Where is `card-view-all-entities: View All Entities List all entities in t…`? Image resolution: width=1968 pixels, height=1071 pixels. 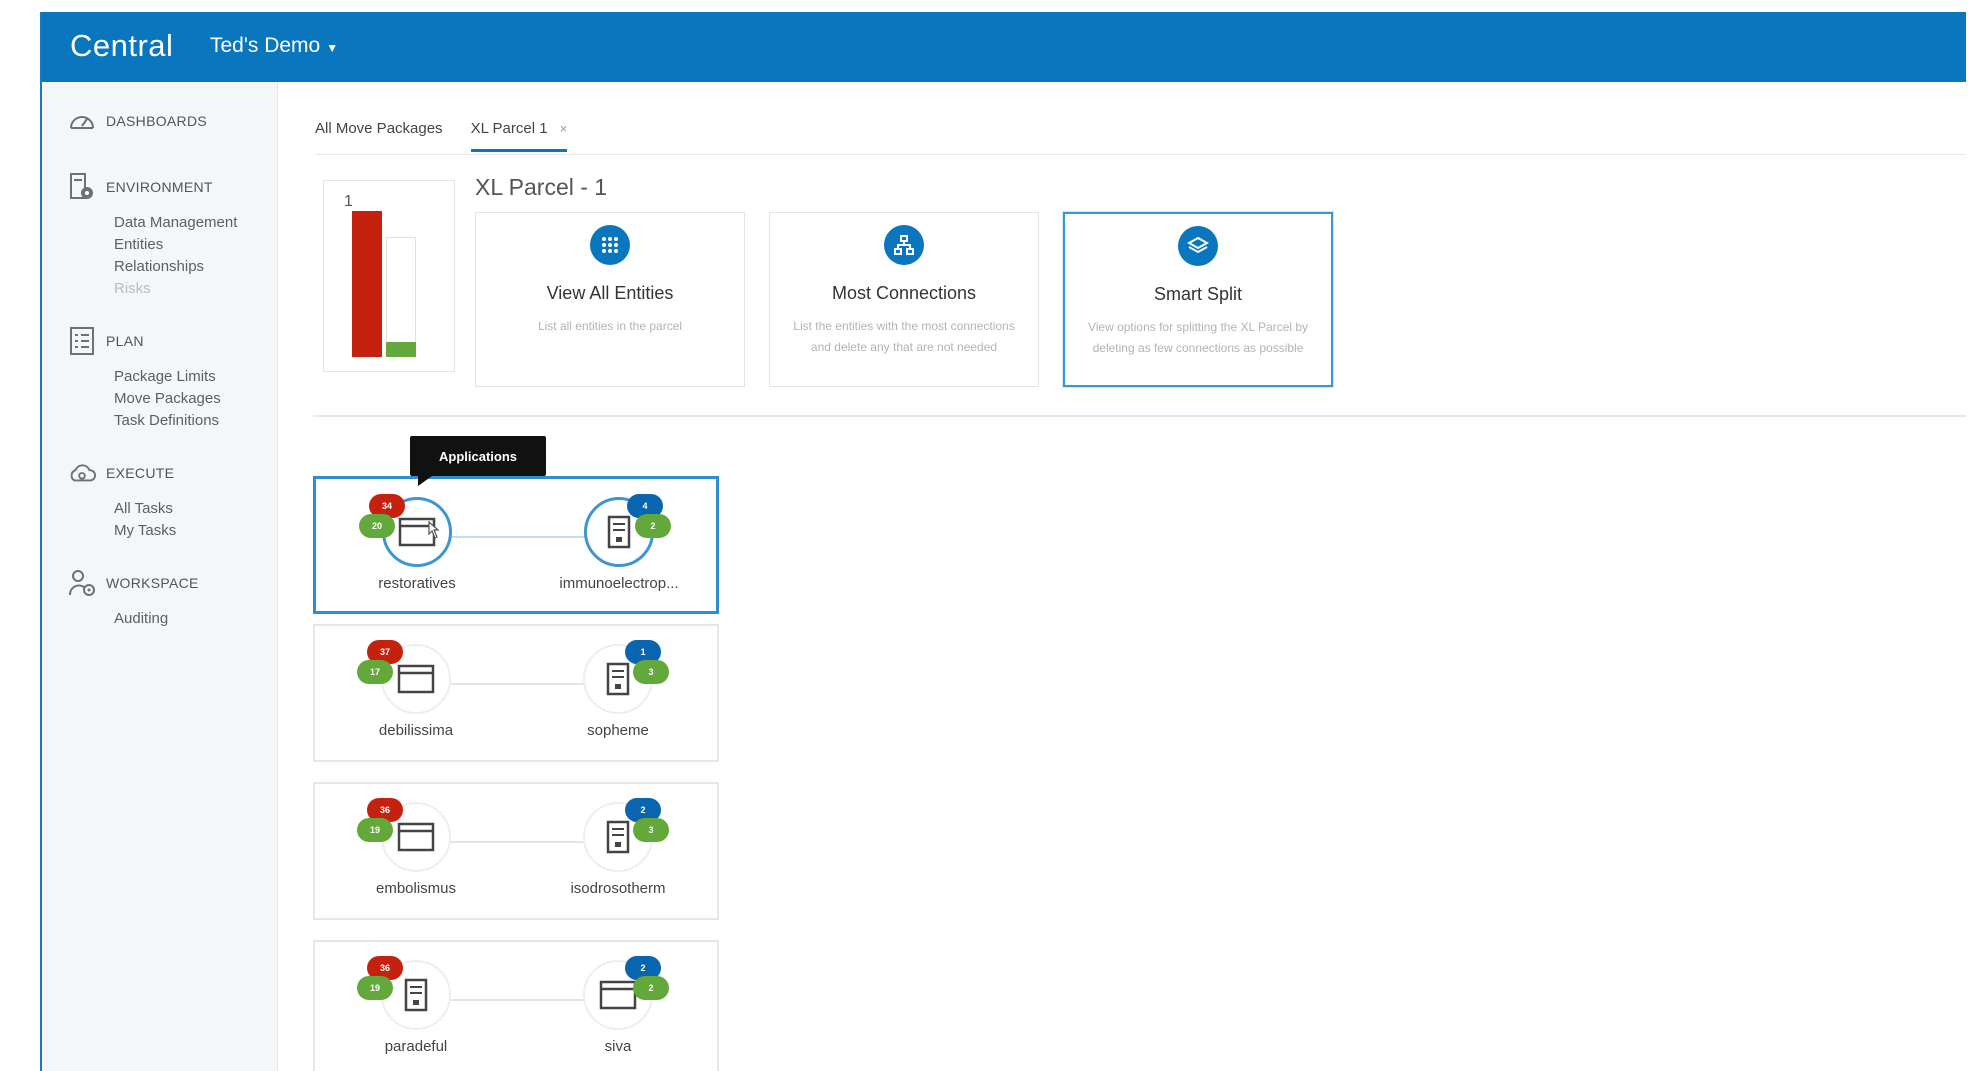 card-view-all-entities: View All Entities List all entities in t… is located at coordinates (610, 299).